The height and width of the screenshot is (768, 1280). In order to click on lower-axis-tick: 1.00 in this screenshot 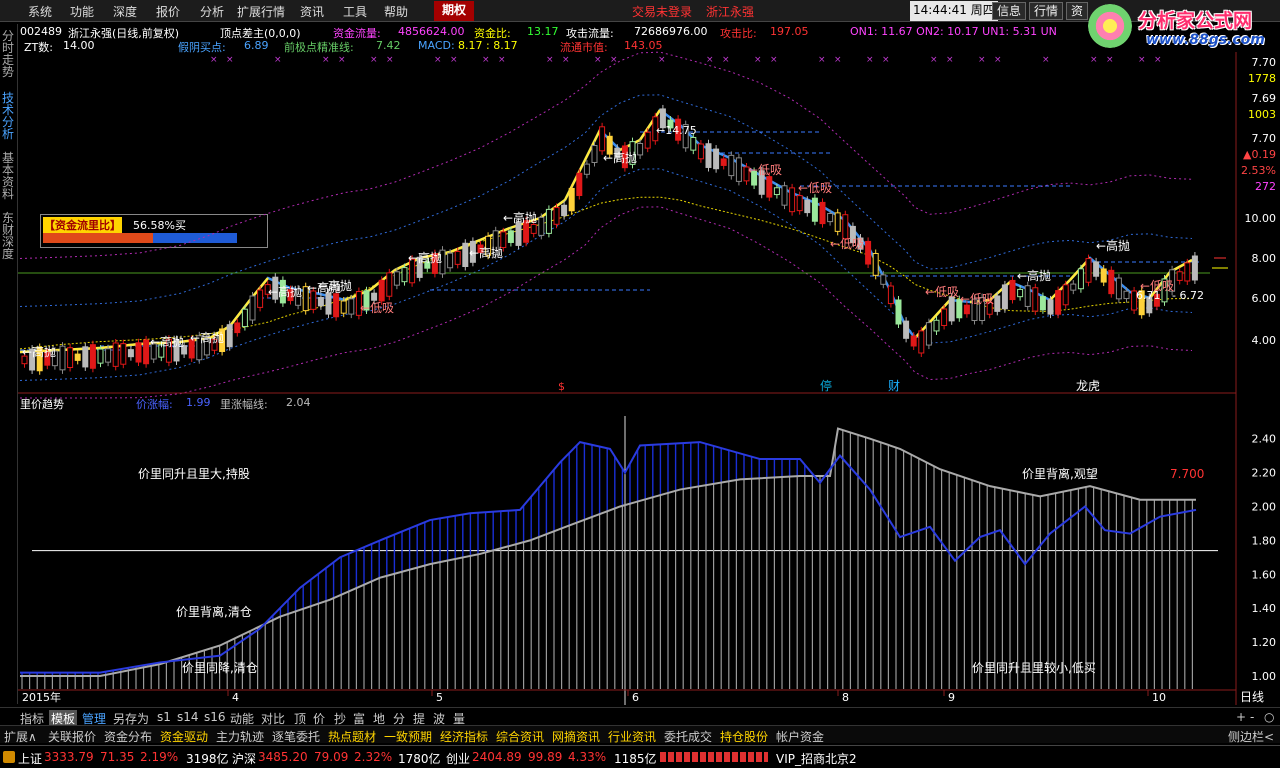, I will do `click(1264, 676)`.